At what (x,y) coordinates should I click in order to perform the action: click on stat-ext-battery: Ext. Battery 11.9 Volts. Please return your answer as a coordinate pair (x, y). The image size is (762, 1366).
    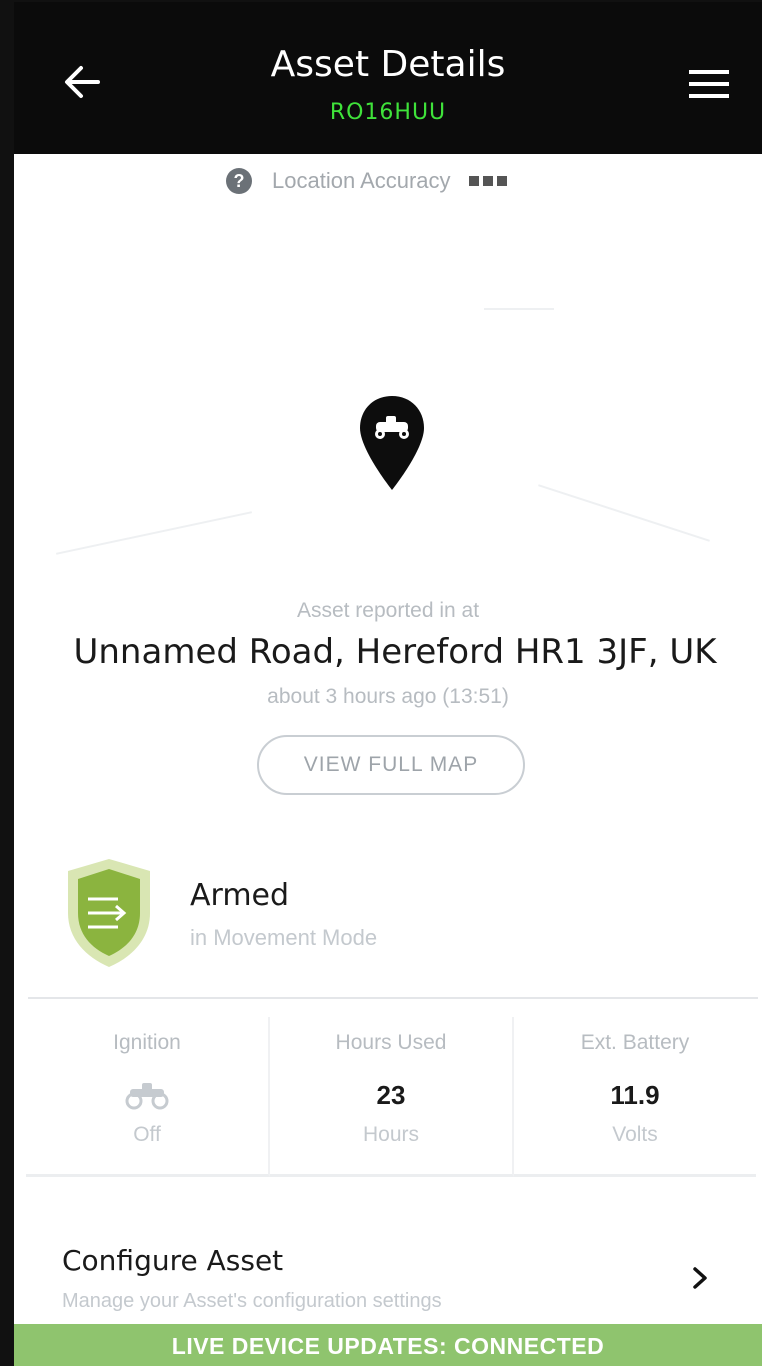
    Looking at the image, I should click on (635, 1097).